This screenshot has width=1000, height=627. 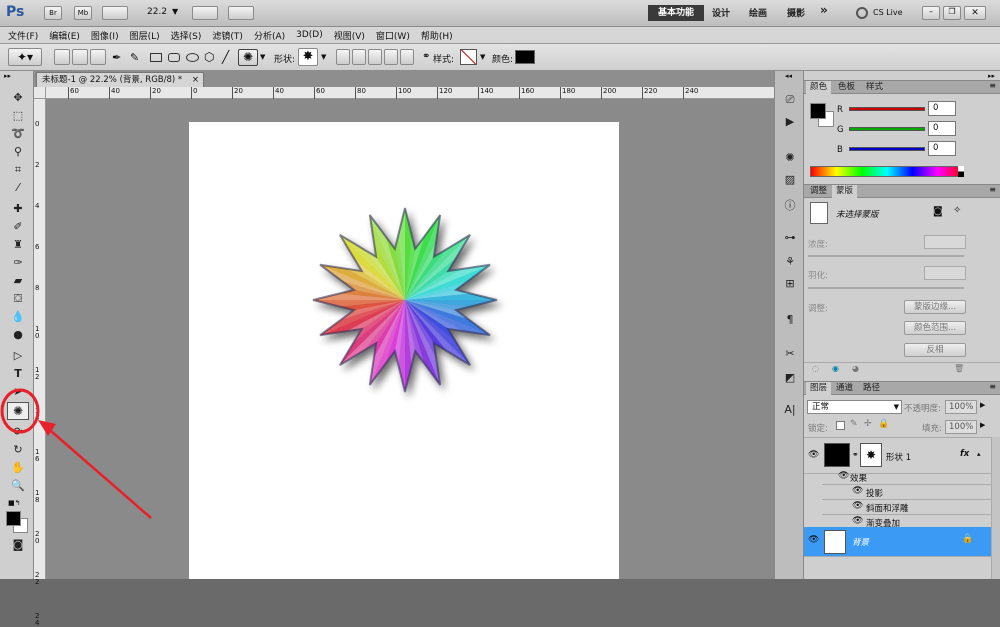 What do you see at coordinates (818, 191) in the screenshot?
I see `tab-adjustments: 调整` at bounding box center [818, 191].